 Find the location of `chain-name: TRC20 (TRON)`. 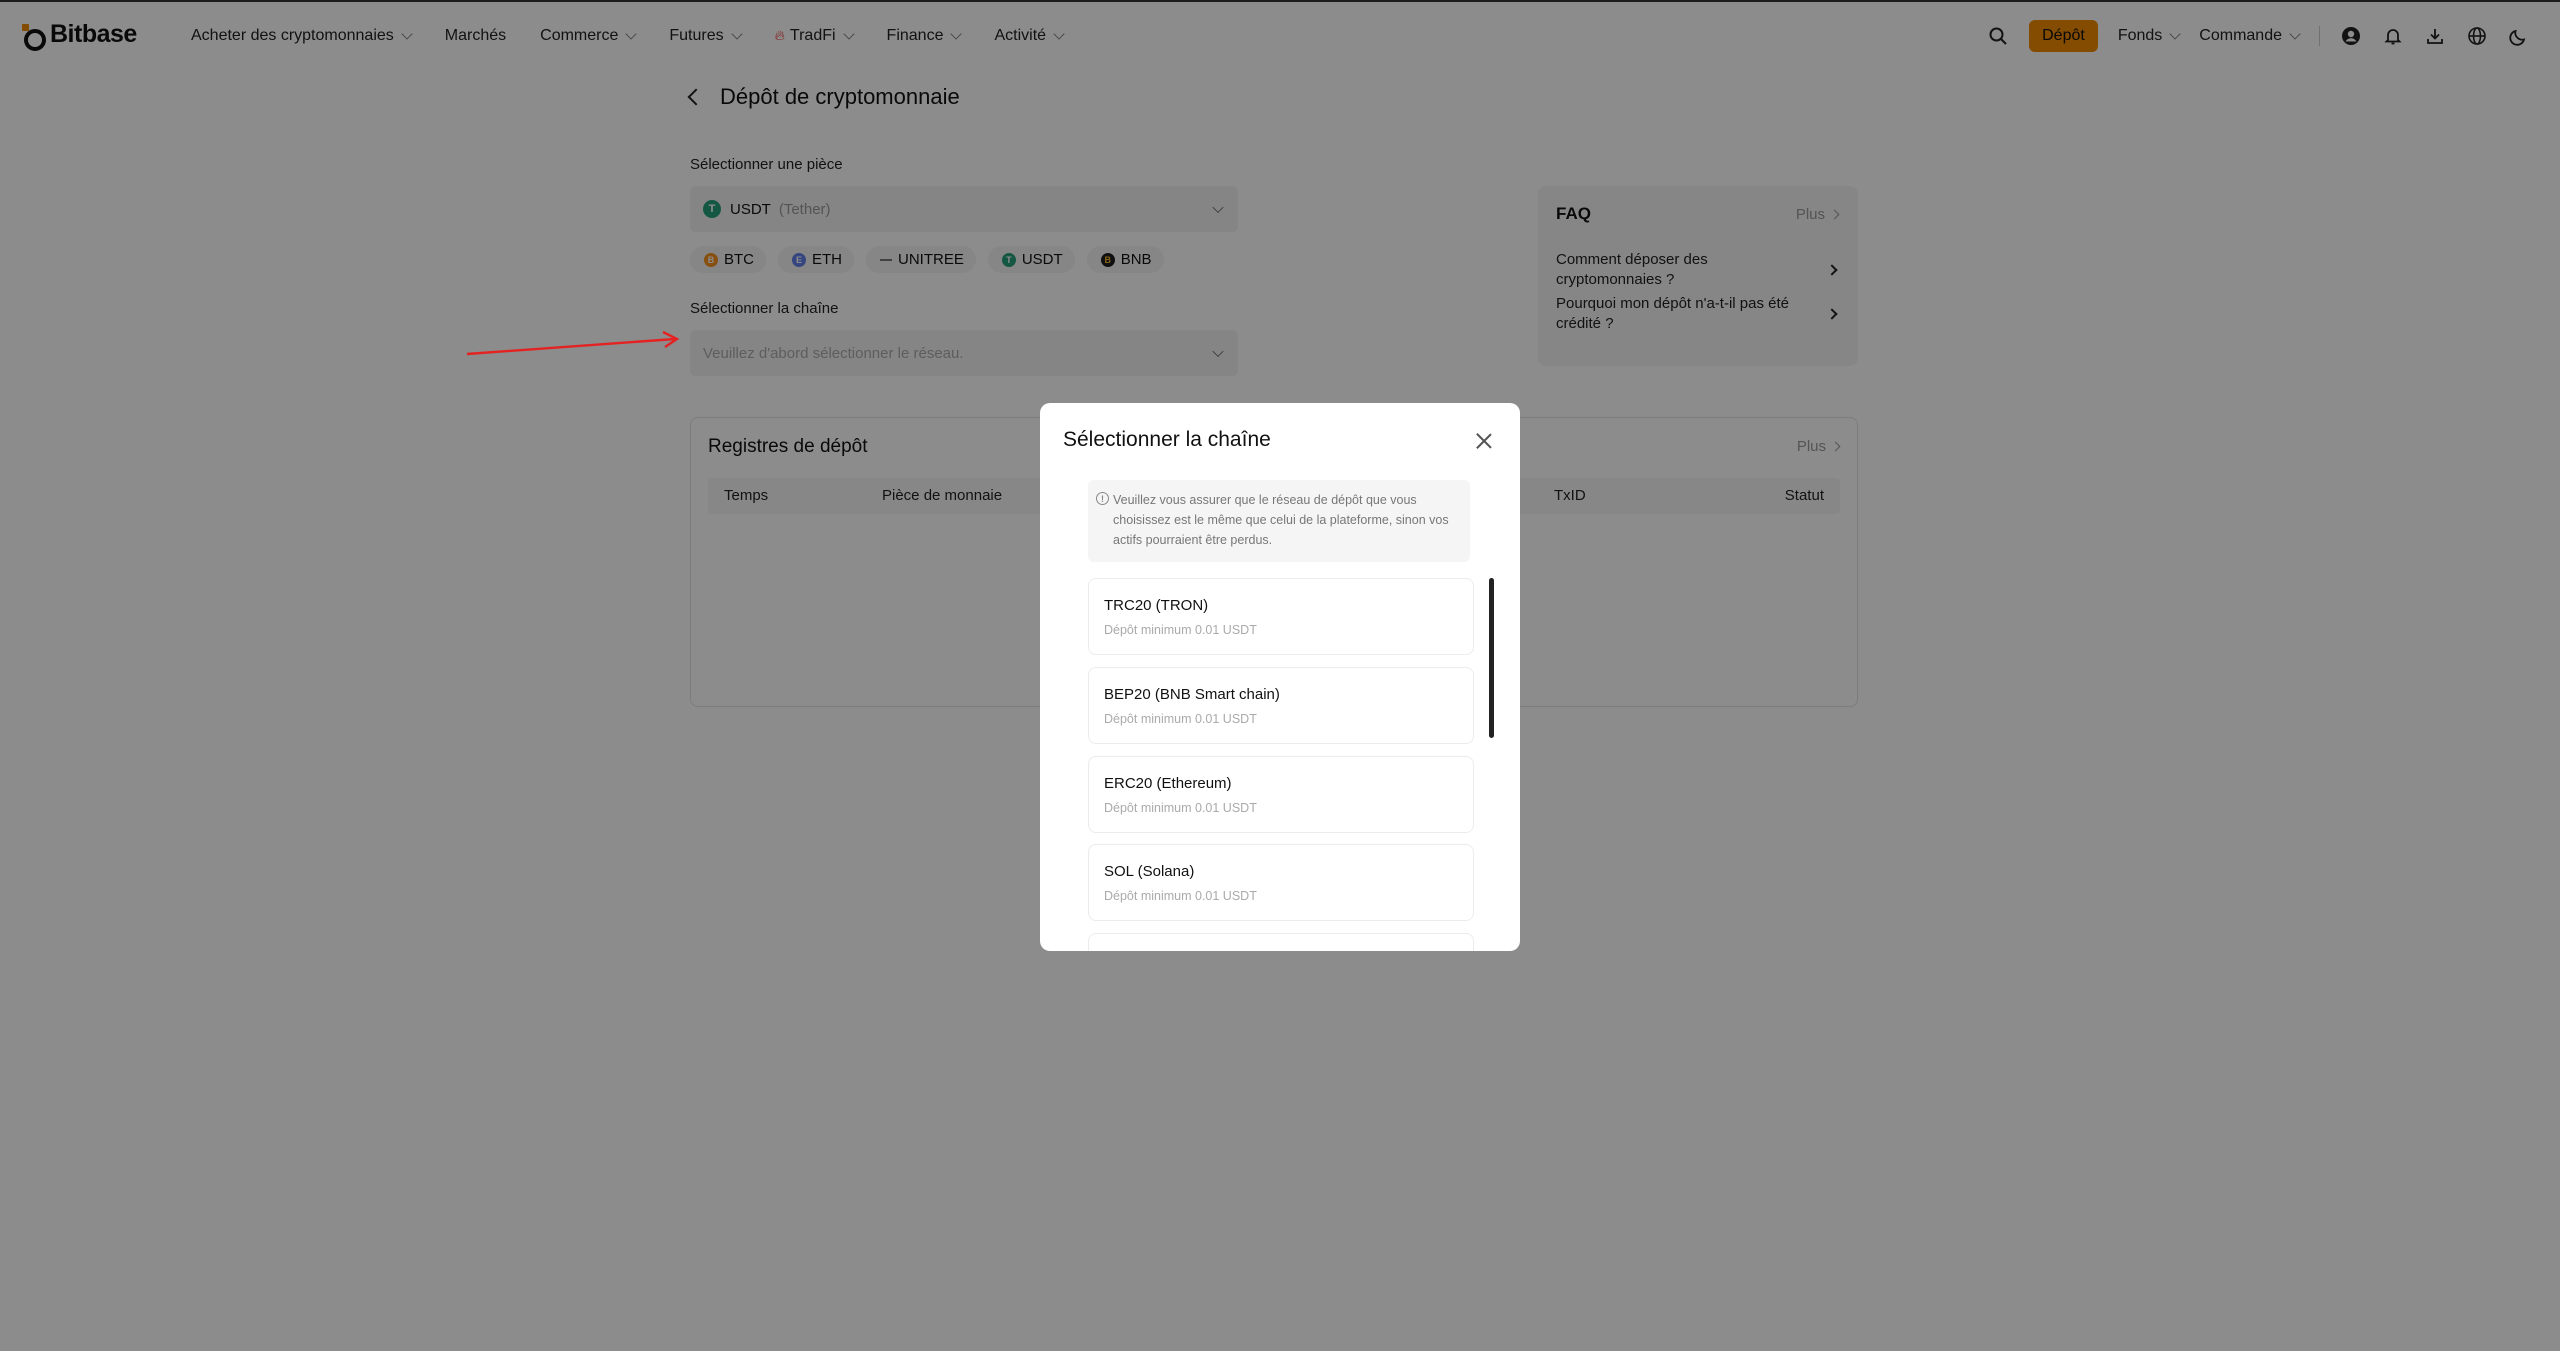

chain-name: TRC20 (TRON) is located at coordinates (1156, 605).